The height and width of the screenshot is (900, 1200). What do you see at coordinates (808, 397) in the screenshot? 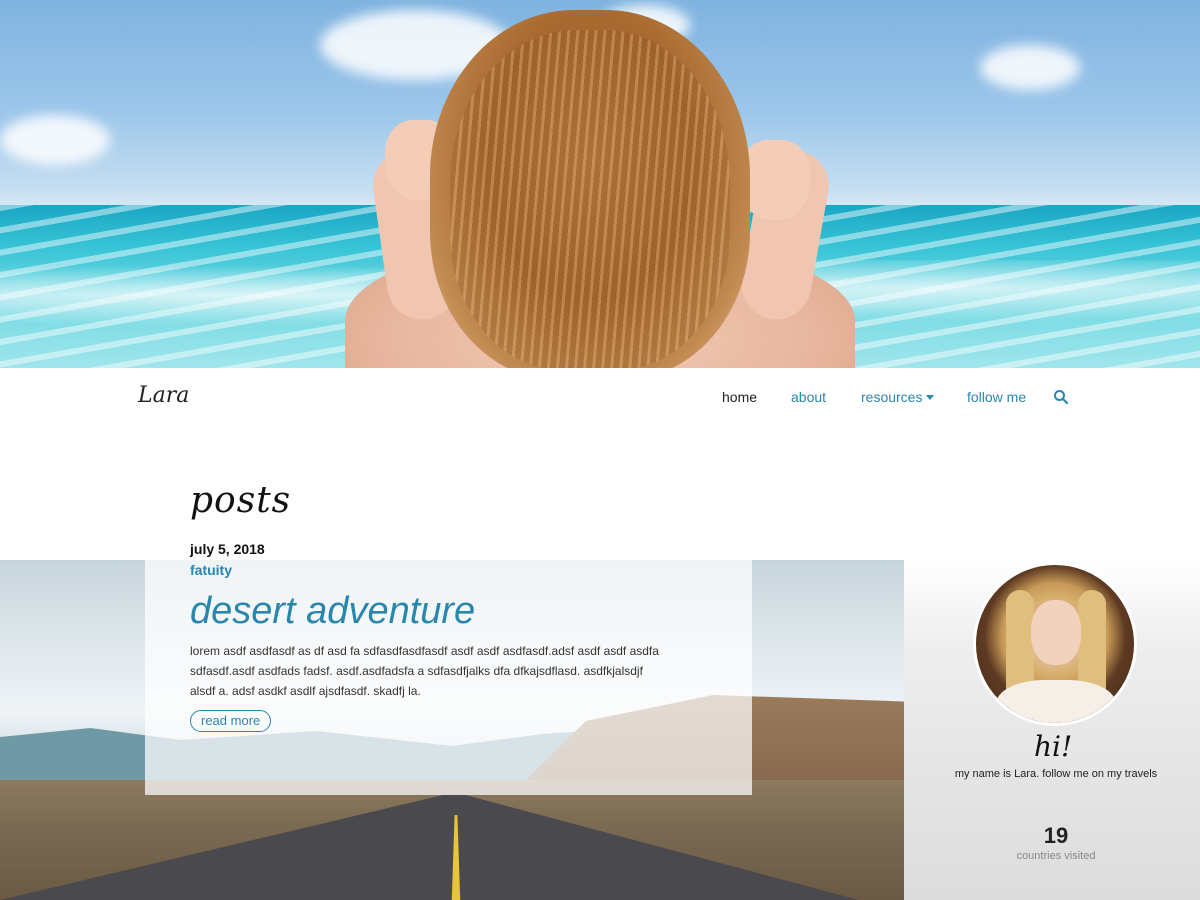
I see `nav-about: about` at bounding box center [808, 397].